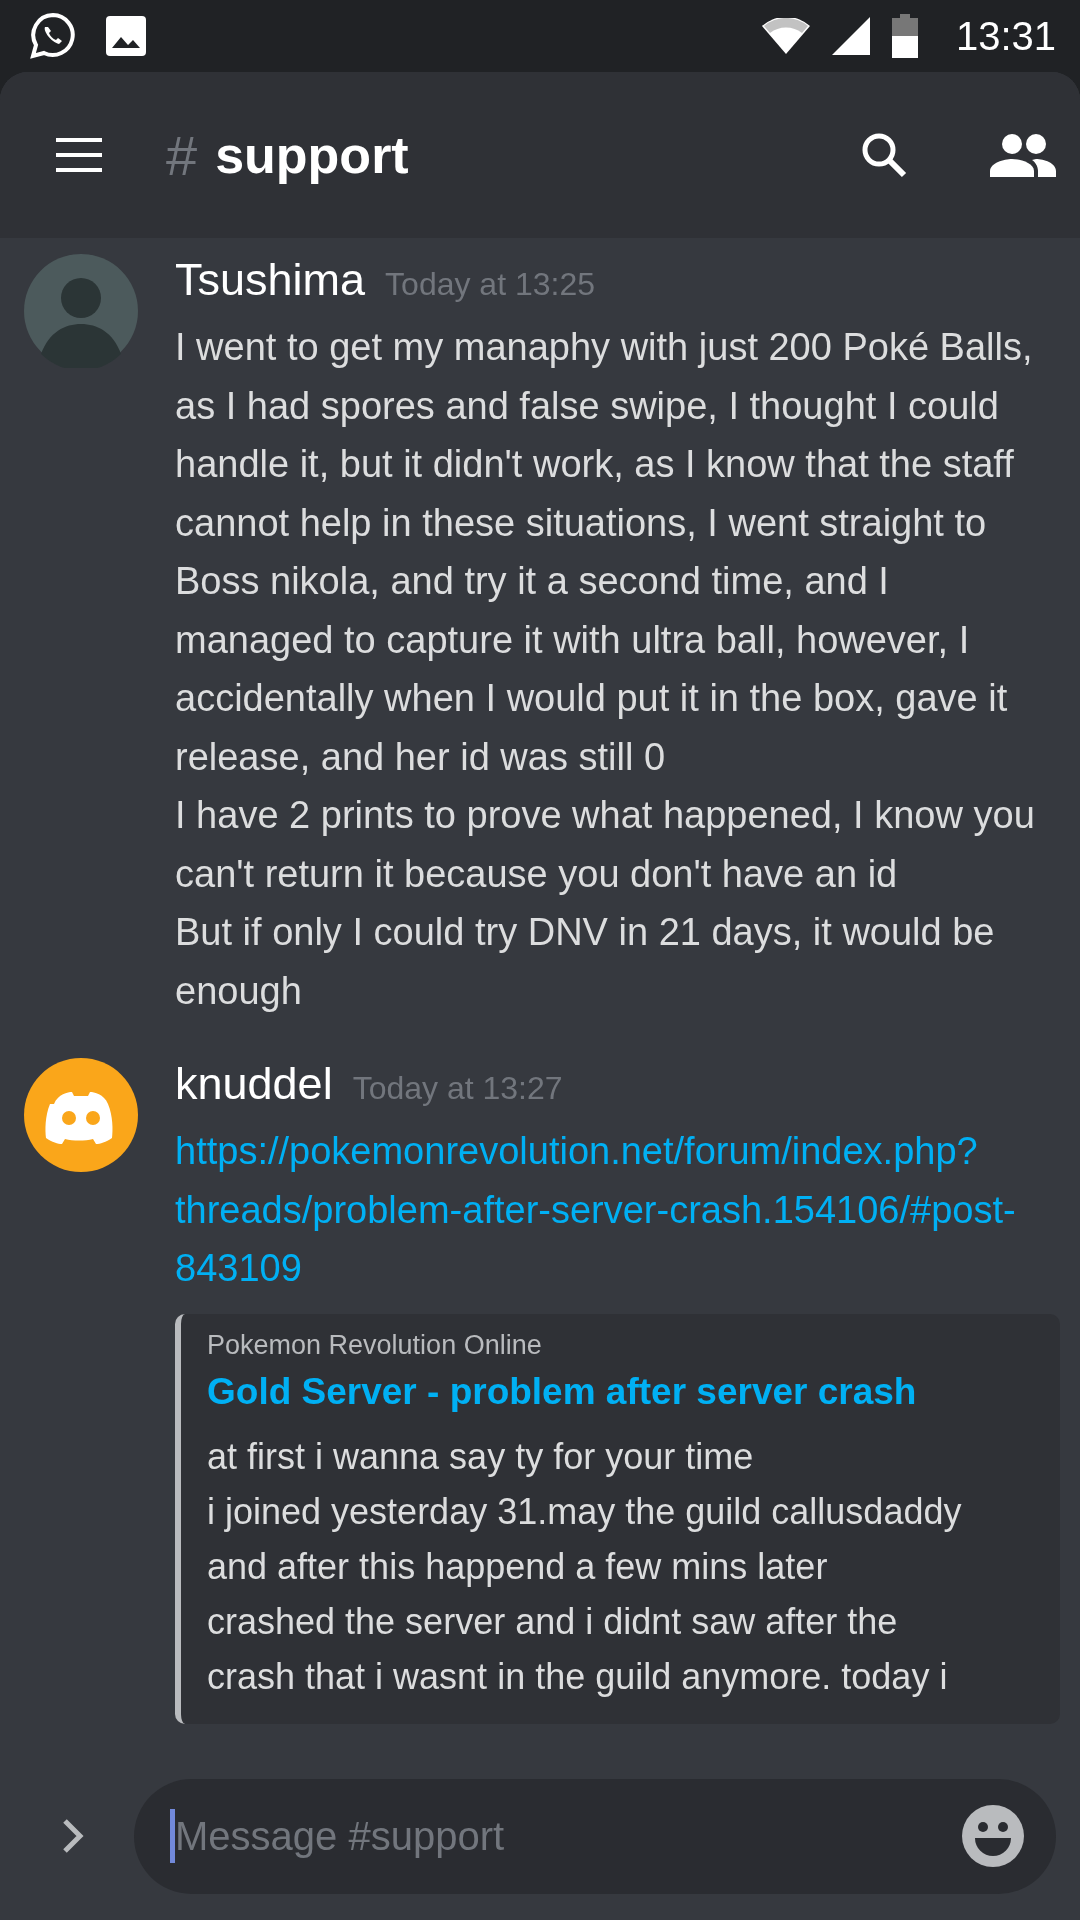  Describe the element at coordinates (568, 1836) in the screenshot. I see `message-field: Message #support` at that location.